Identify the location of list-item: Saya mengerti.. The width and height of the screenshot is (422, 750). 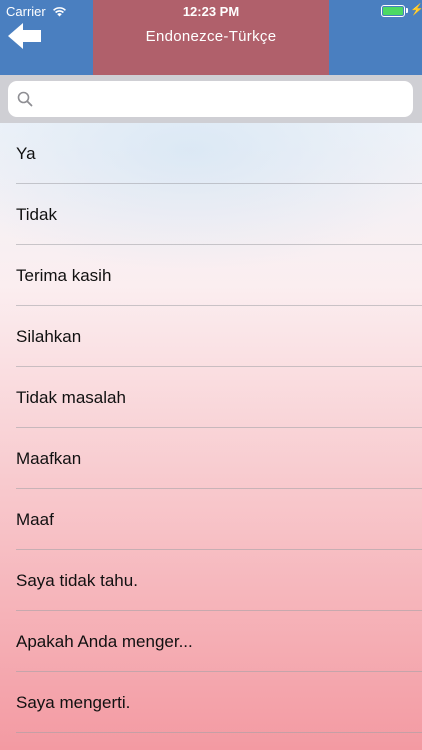
(211, 702).